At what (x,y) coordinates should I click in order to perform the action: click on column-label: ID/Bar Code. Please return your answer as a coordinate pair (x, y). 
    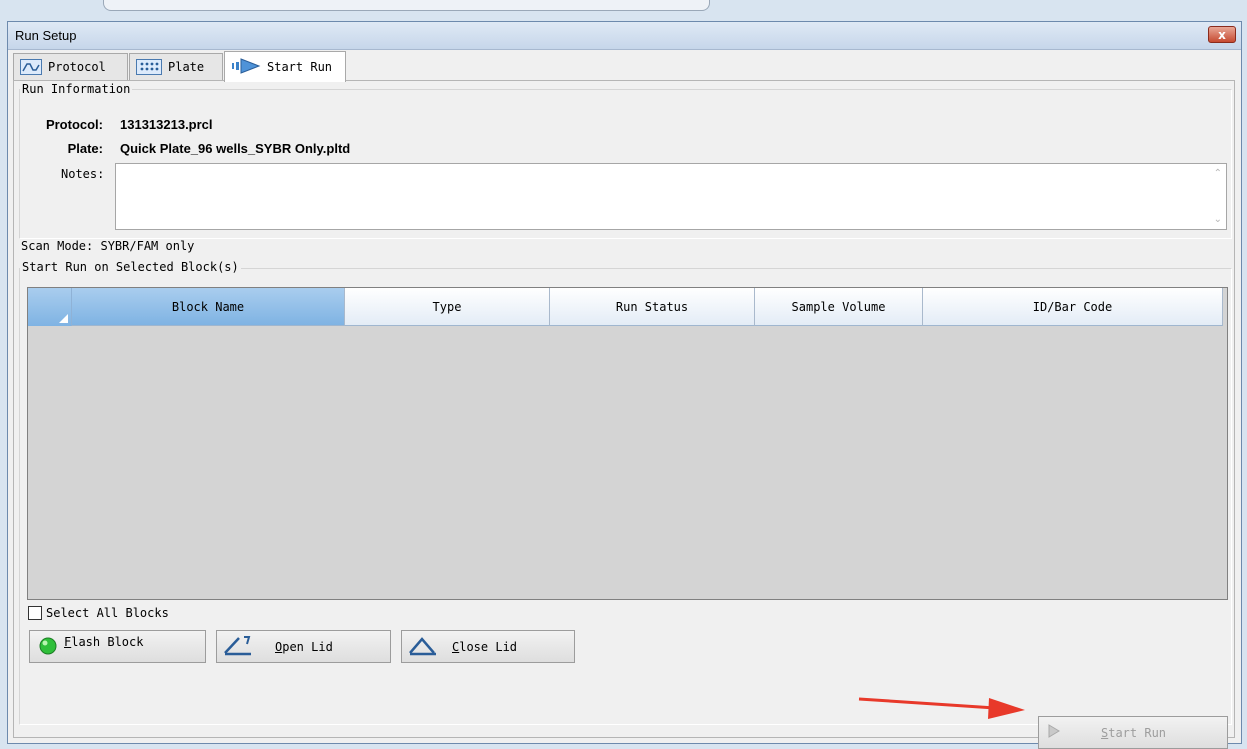
    Looking at the image, I should click on (1072, 306).